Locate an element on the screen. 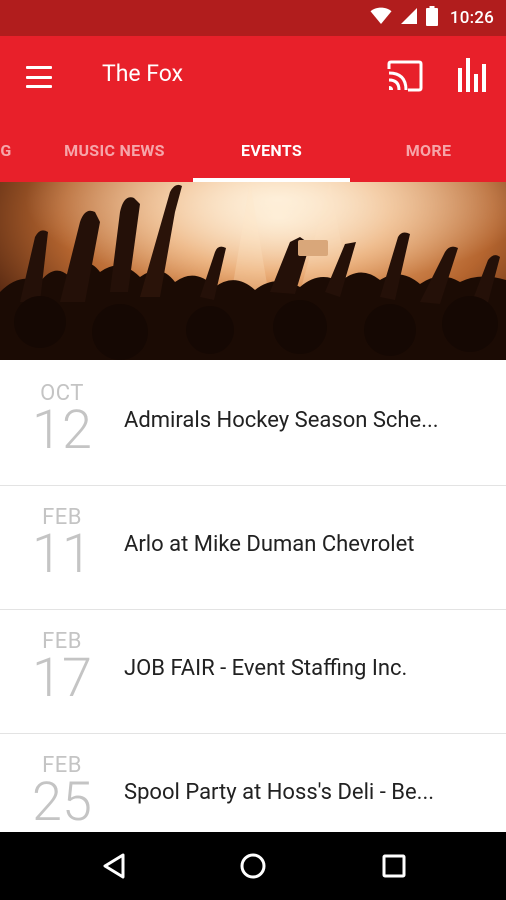 This screenshot has height=900, width=506. tab-bar: G MUSIC NEWS EVENTS MORE is located at coordinates (253, 150).